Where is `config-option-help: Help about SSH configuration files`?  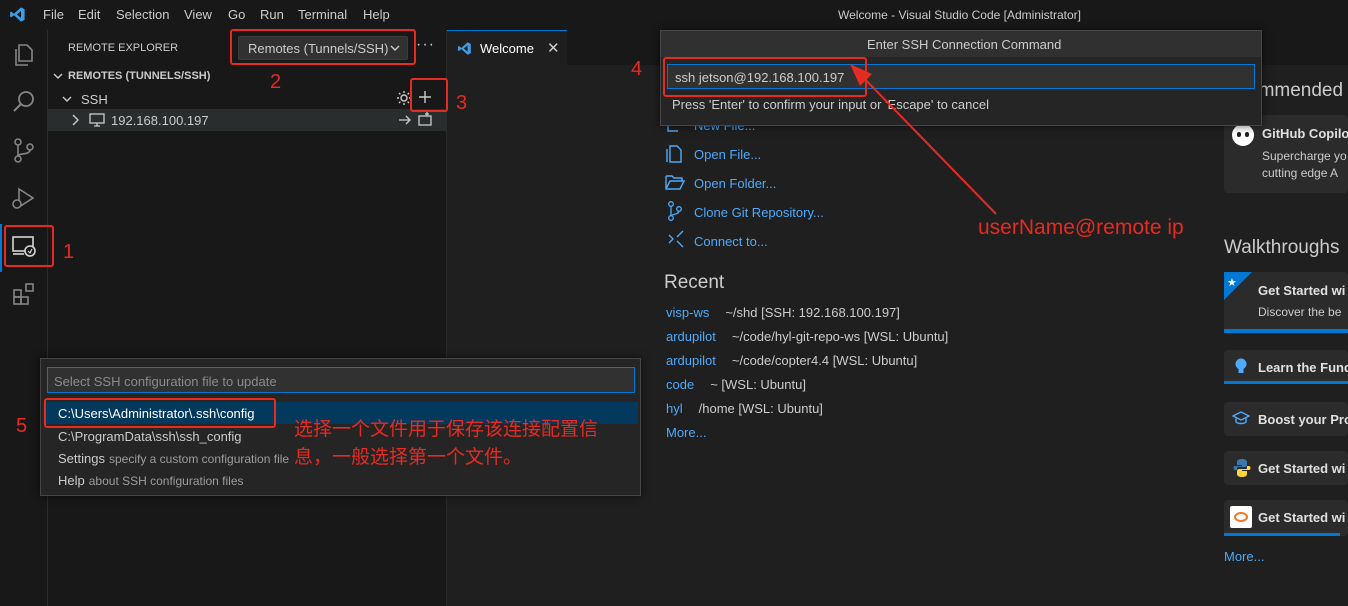
config-option-help: Help about SSH configuration files is located at coordinates (340, 480).